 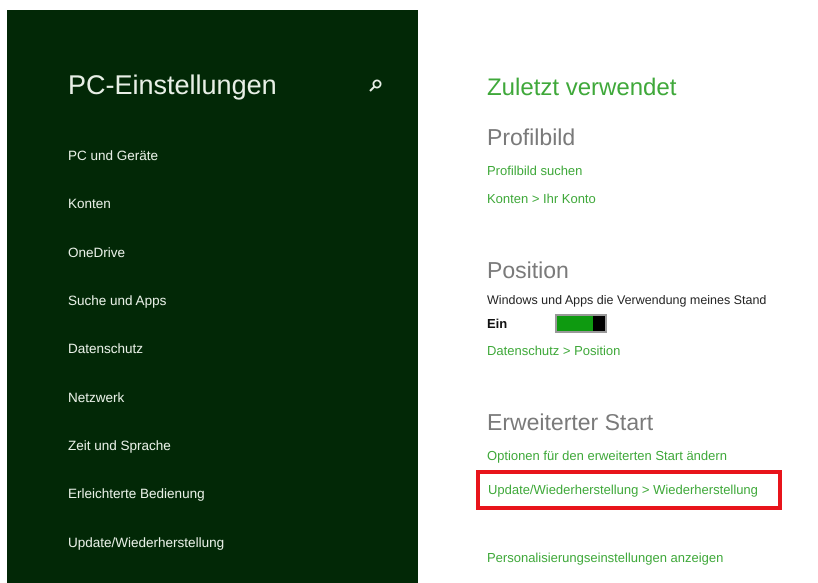 What do you see at coordinates (626, 300) in the screenshot?
I see `description-text: Windows und Apps die Verwendung meines Stand` at bounding box center [626, 300].